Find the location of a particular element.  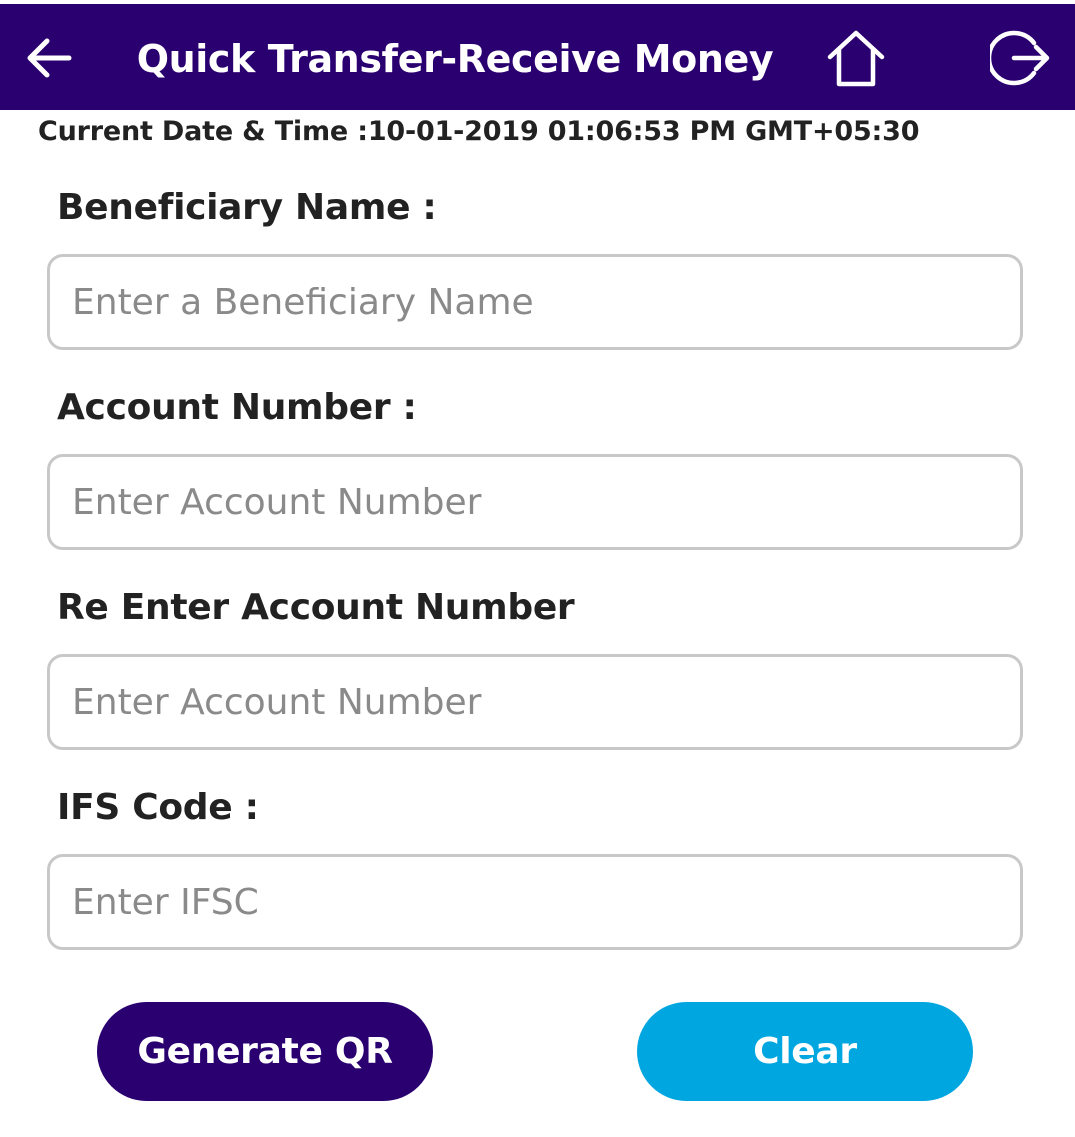

arrow-left-icon is located at coordinates (49, 58).